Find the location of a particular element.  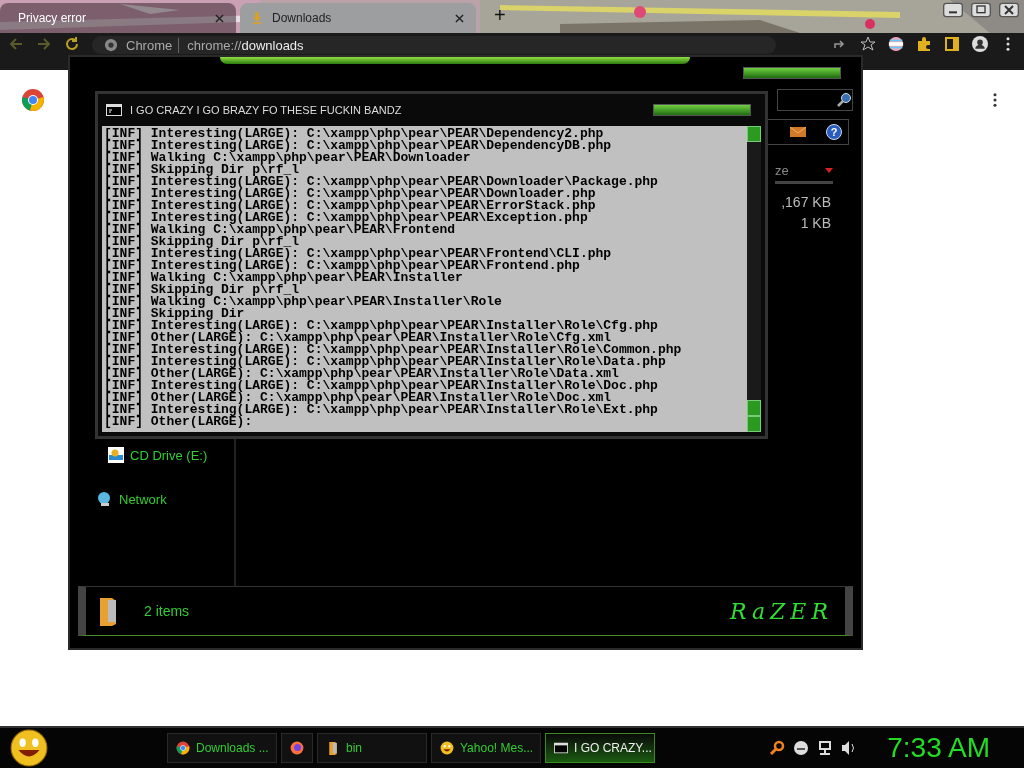

browser-tab: Downloads is located at coordinates (358, 18).